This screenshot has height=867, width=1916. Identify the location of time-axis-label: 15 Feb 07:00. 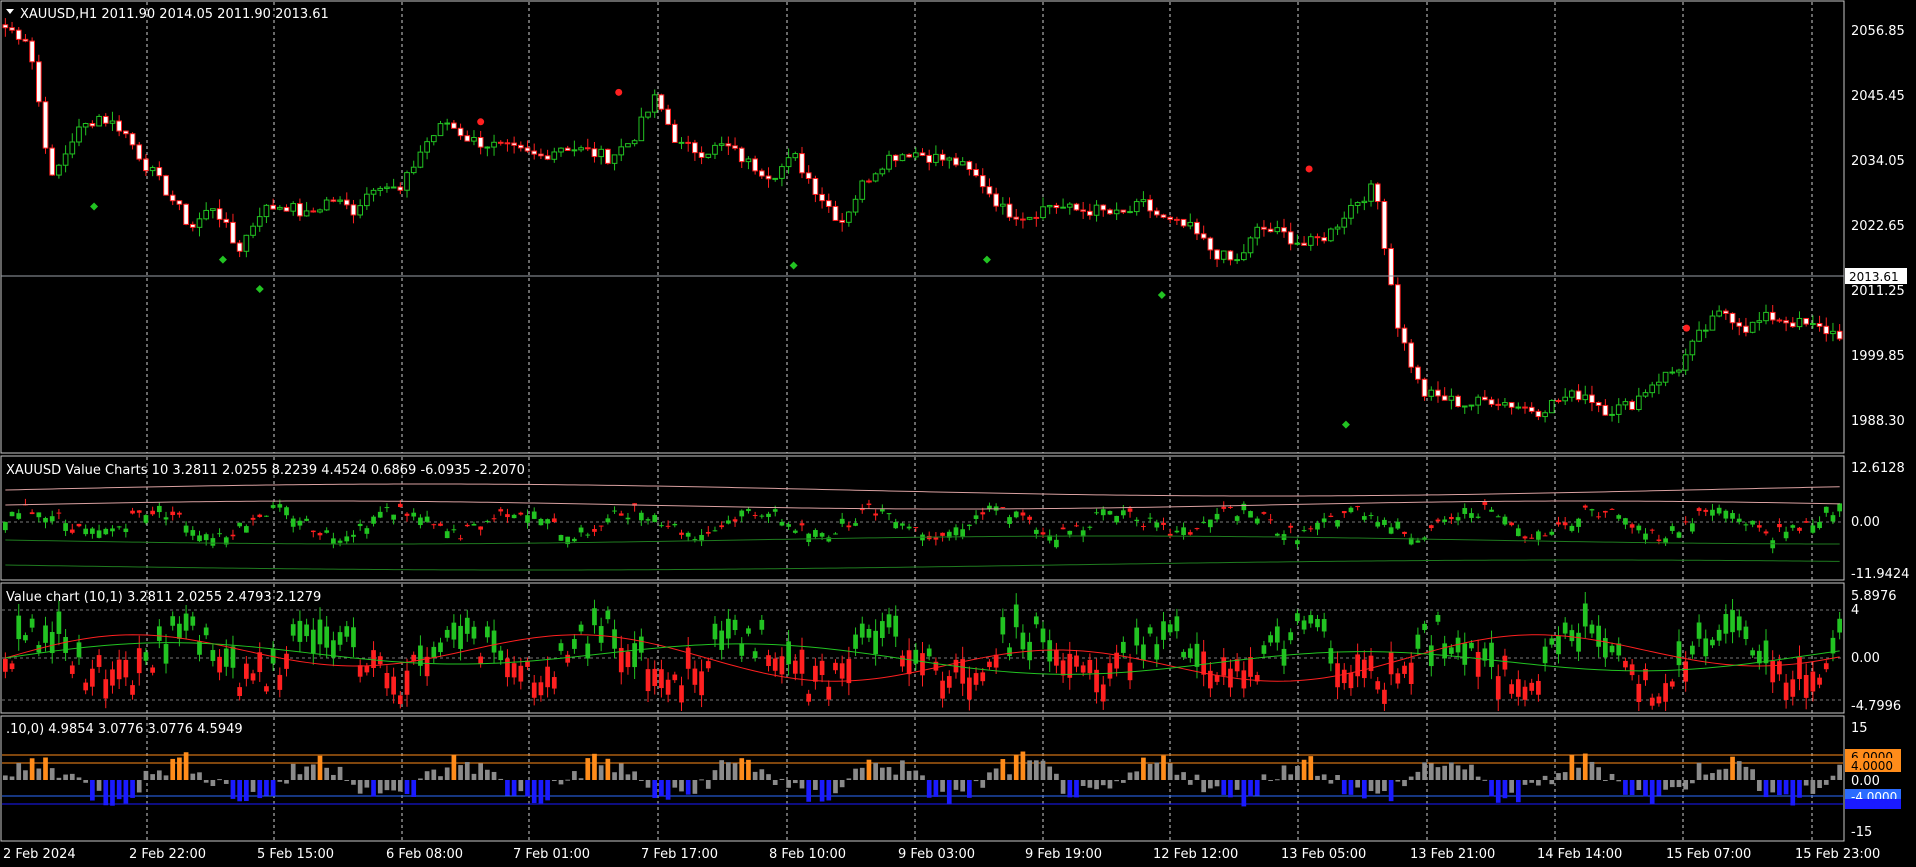
(1708, 854).